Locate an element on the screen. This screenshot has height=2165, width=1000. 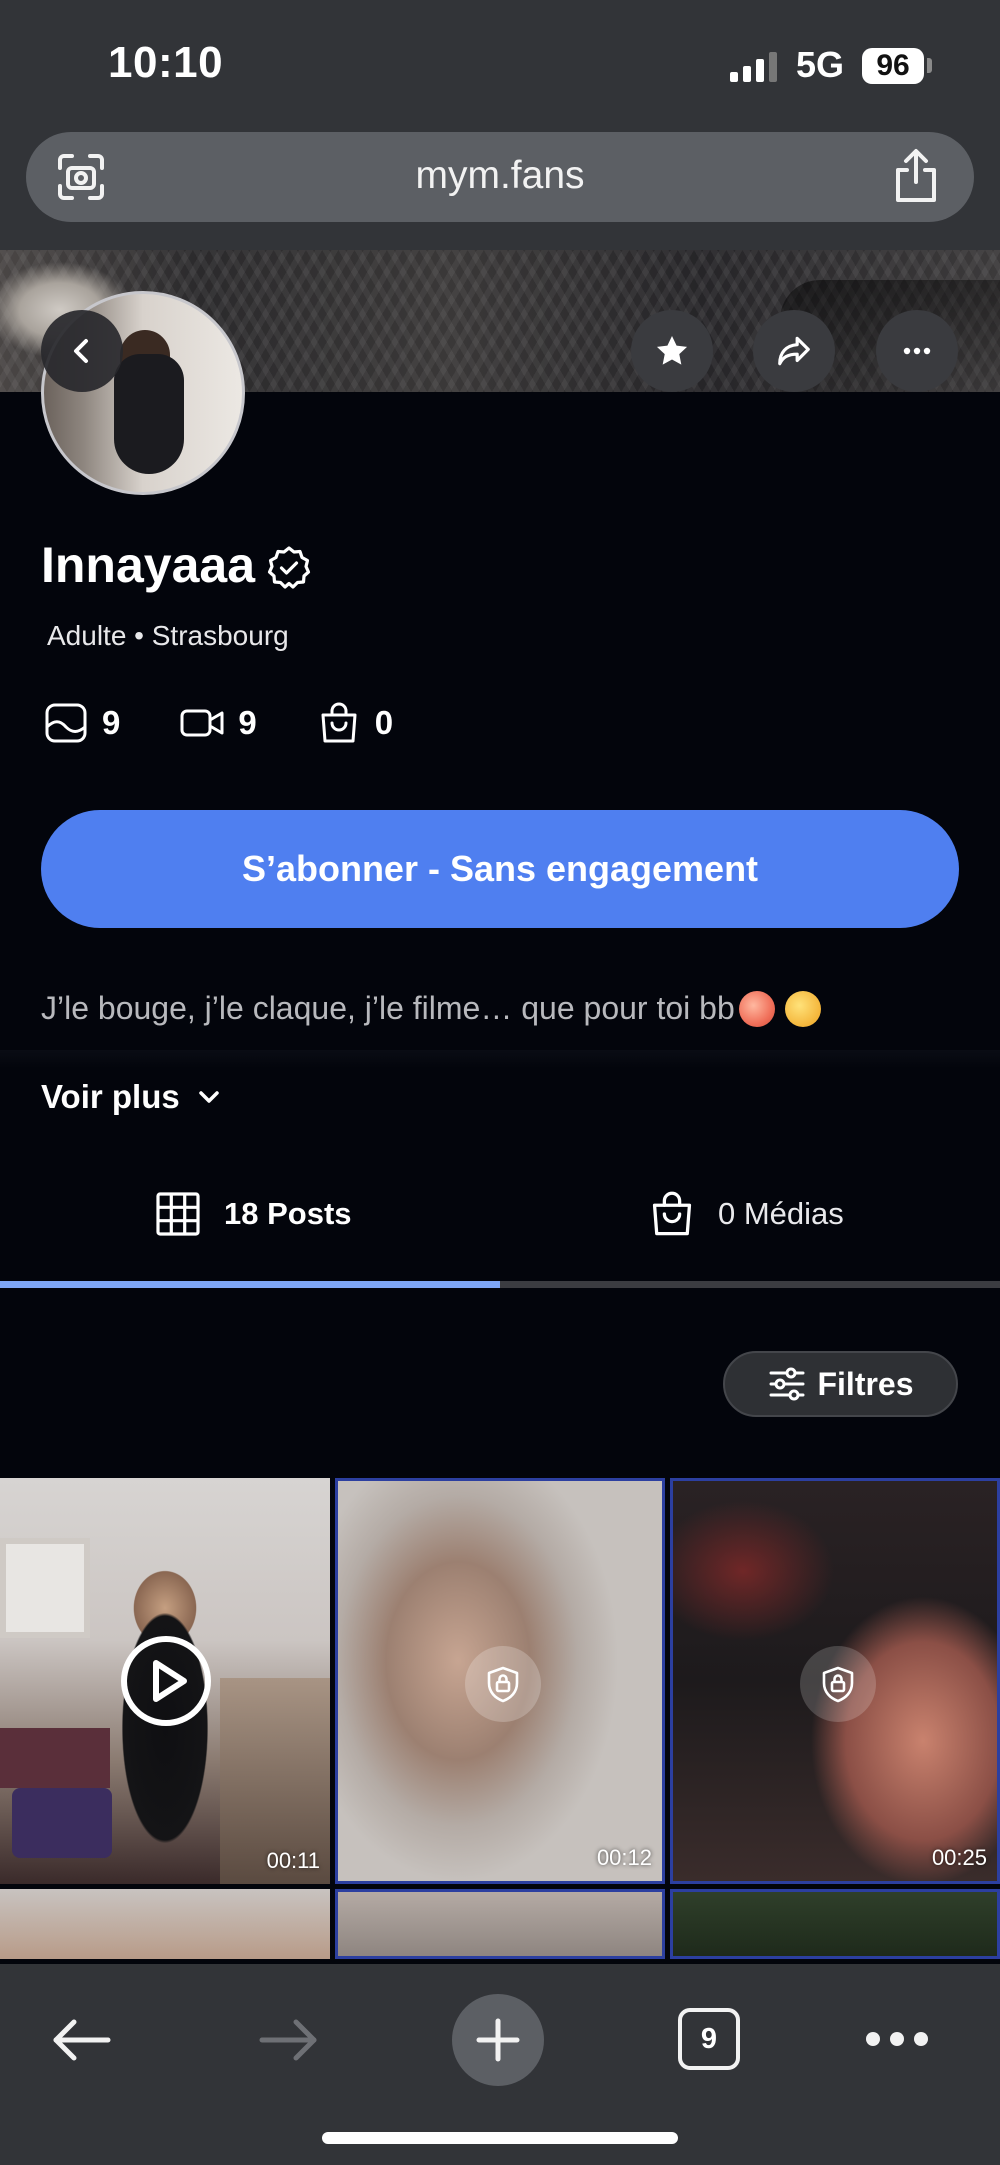
signal-icon is located at coordinates (753, 67).